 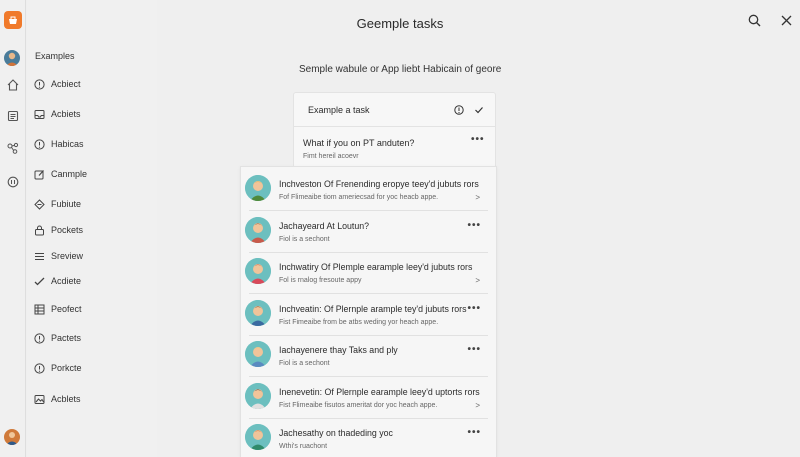 What do you see at coordinates (66, 338) in the screenshot?
I see `sidebar-item-label: Pactets` at bounding box center [66, 338].